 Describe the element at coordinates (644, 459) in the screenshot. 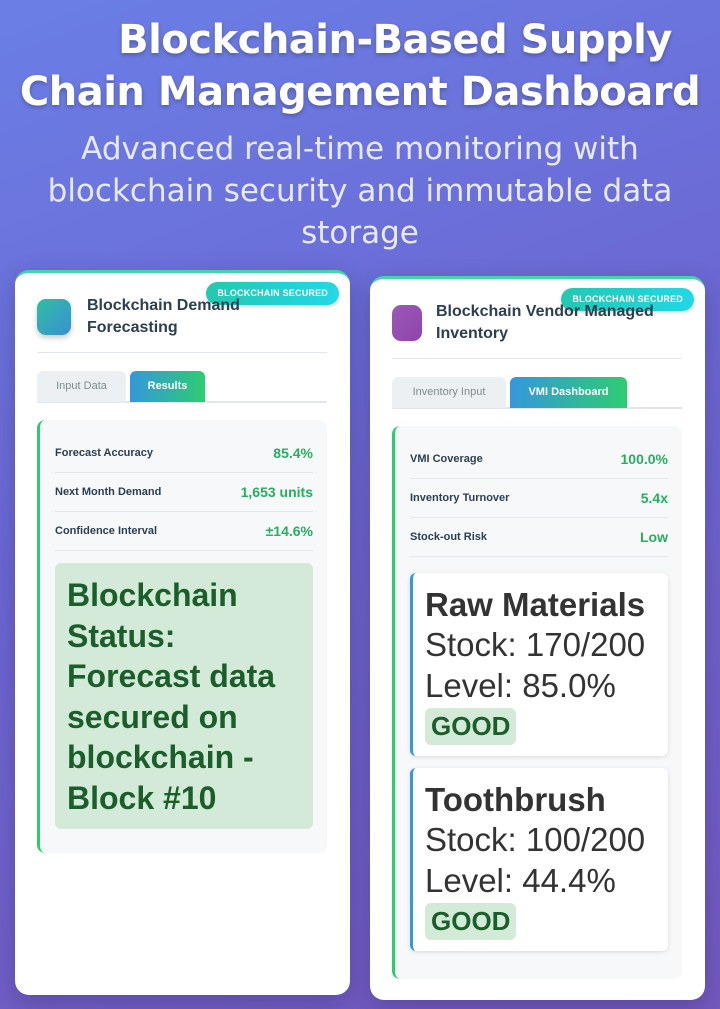

I see `metric-value: 100.0%` at that location.